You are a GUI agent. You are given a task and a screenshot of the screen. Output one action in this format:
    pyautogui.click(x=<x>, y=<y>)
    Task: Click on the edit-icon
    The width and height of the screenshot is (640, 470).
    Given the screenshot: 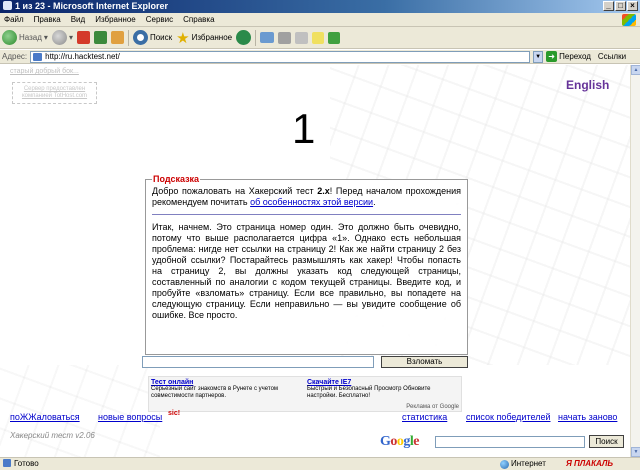 What is the action you would take?
    pyautogui.click(x=302, y=37)
    